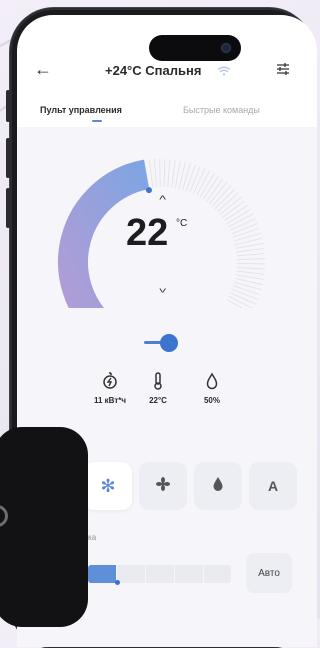 The height and width of the screenshot is (648, 320). I want to click on remote-device-foreground, so click(44, 527).